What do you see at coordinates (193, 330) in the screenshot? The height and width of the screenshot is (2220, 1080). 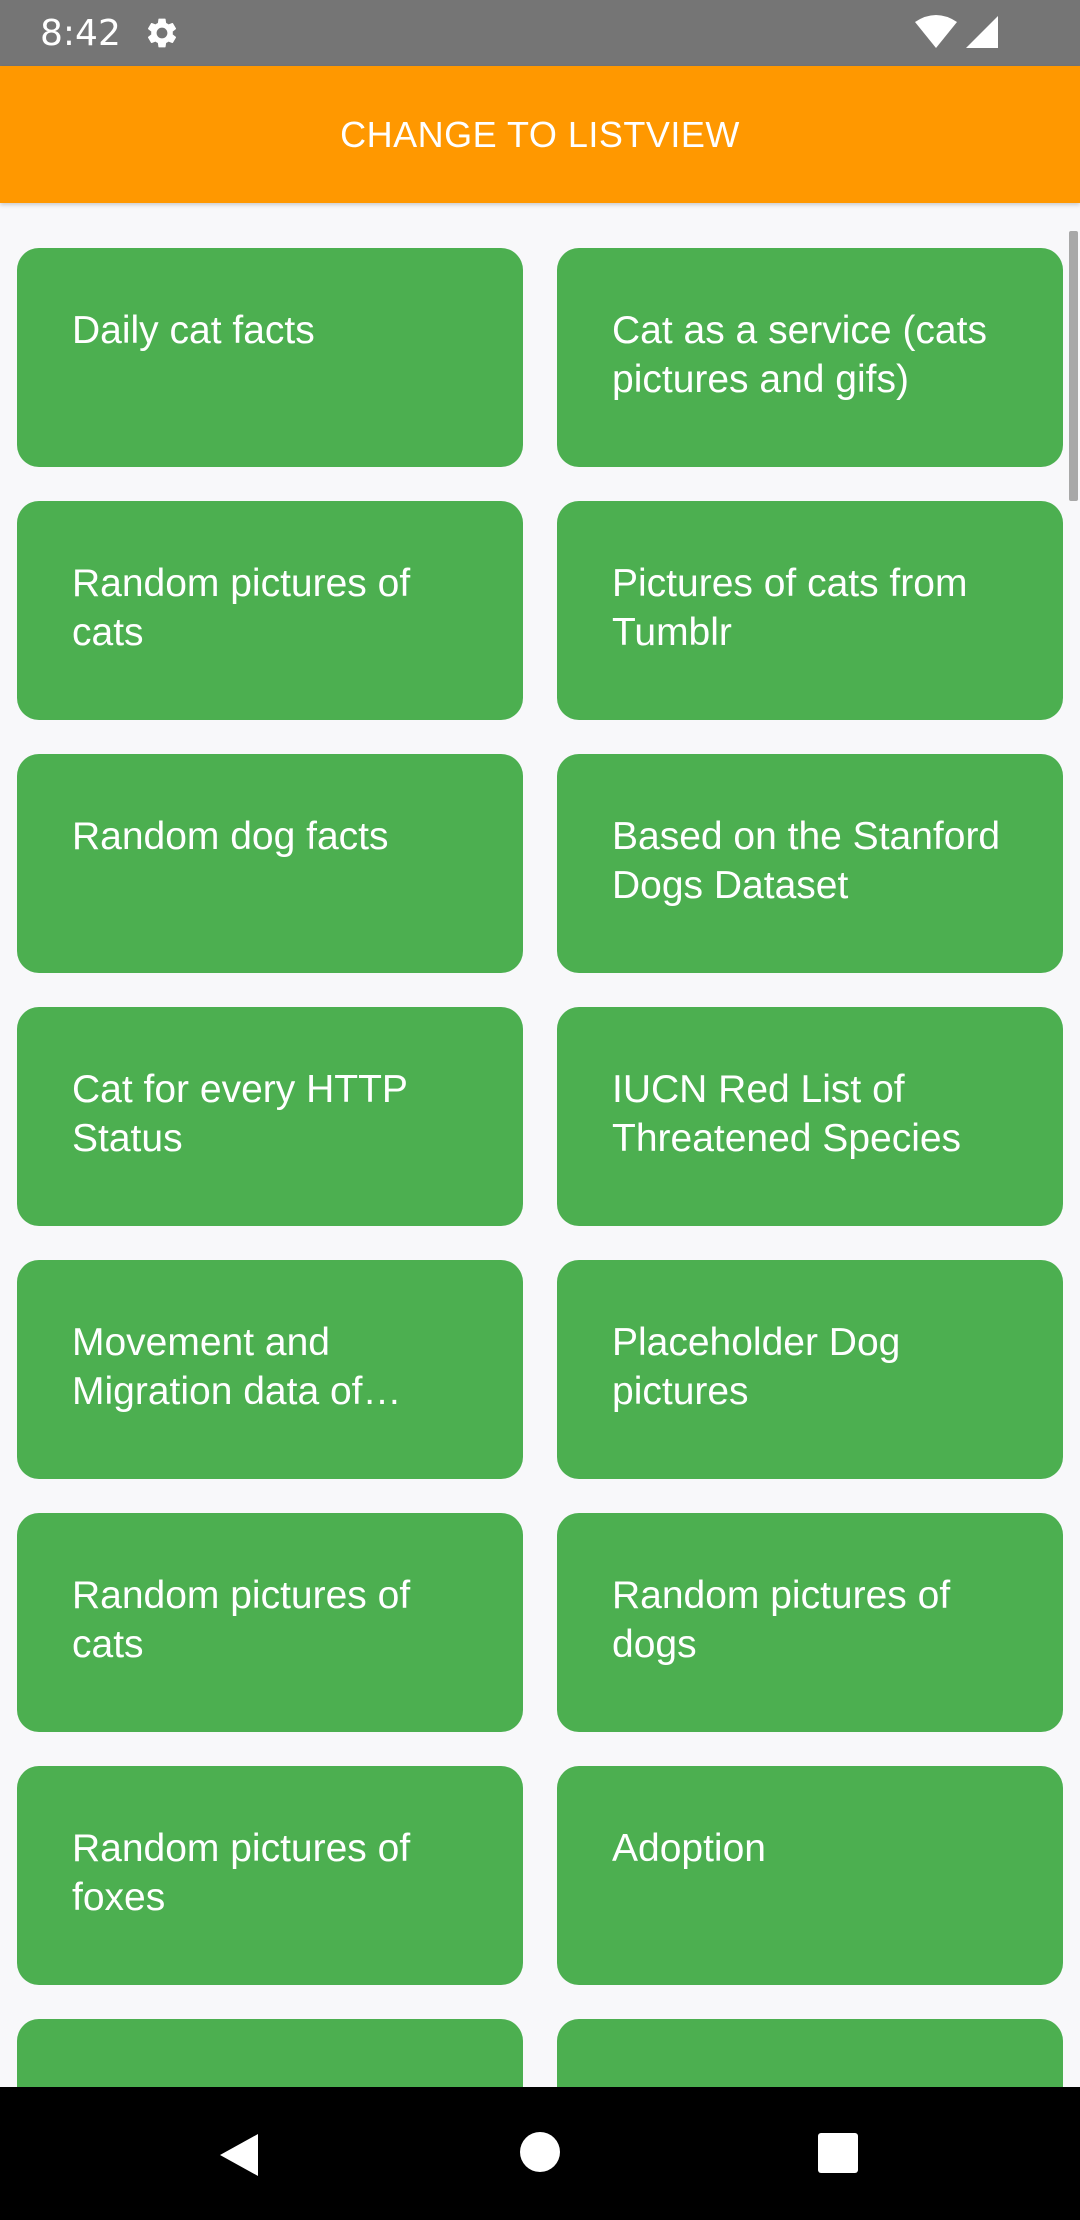 I see `card-label: Daily cat facts` at bounding box center [193, 330].